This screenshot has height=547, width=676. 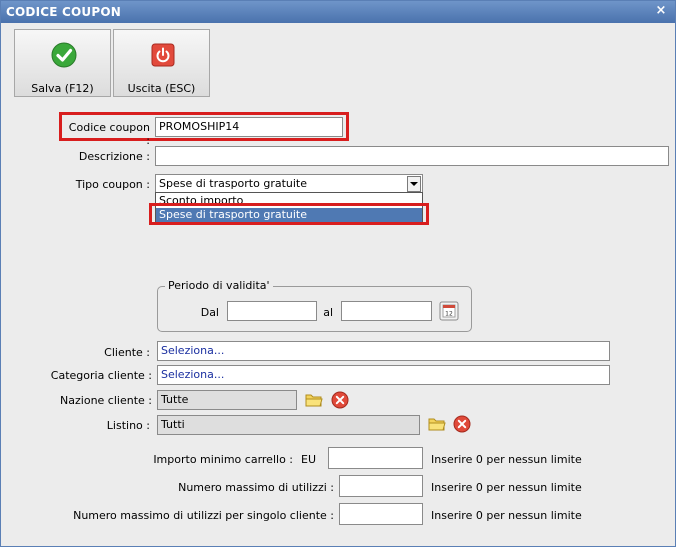 I want to click on descrizione-label: Descrizione :, so click(x=114, y=156).